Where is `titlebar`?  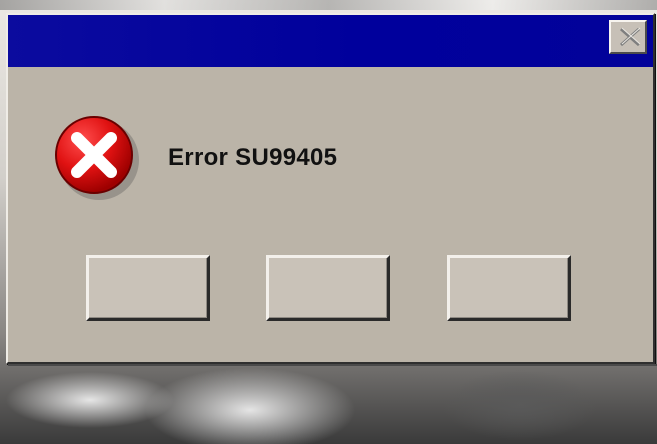 titlebar is located at coordinates (330, 41).